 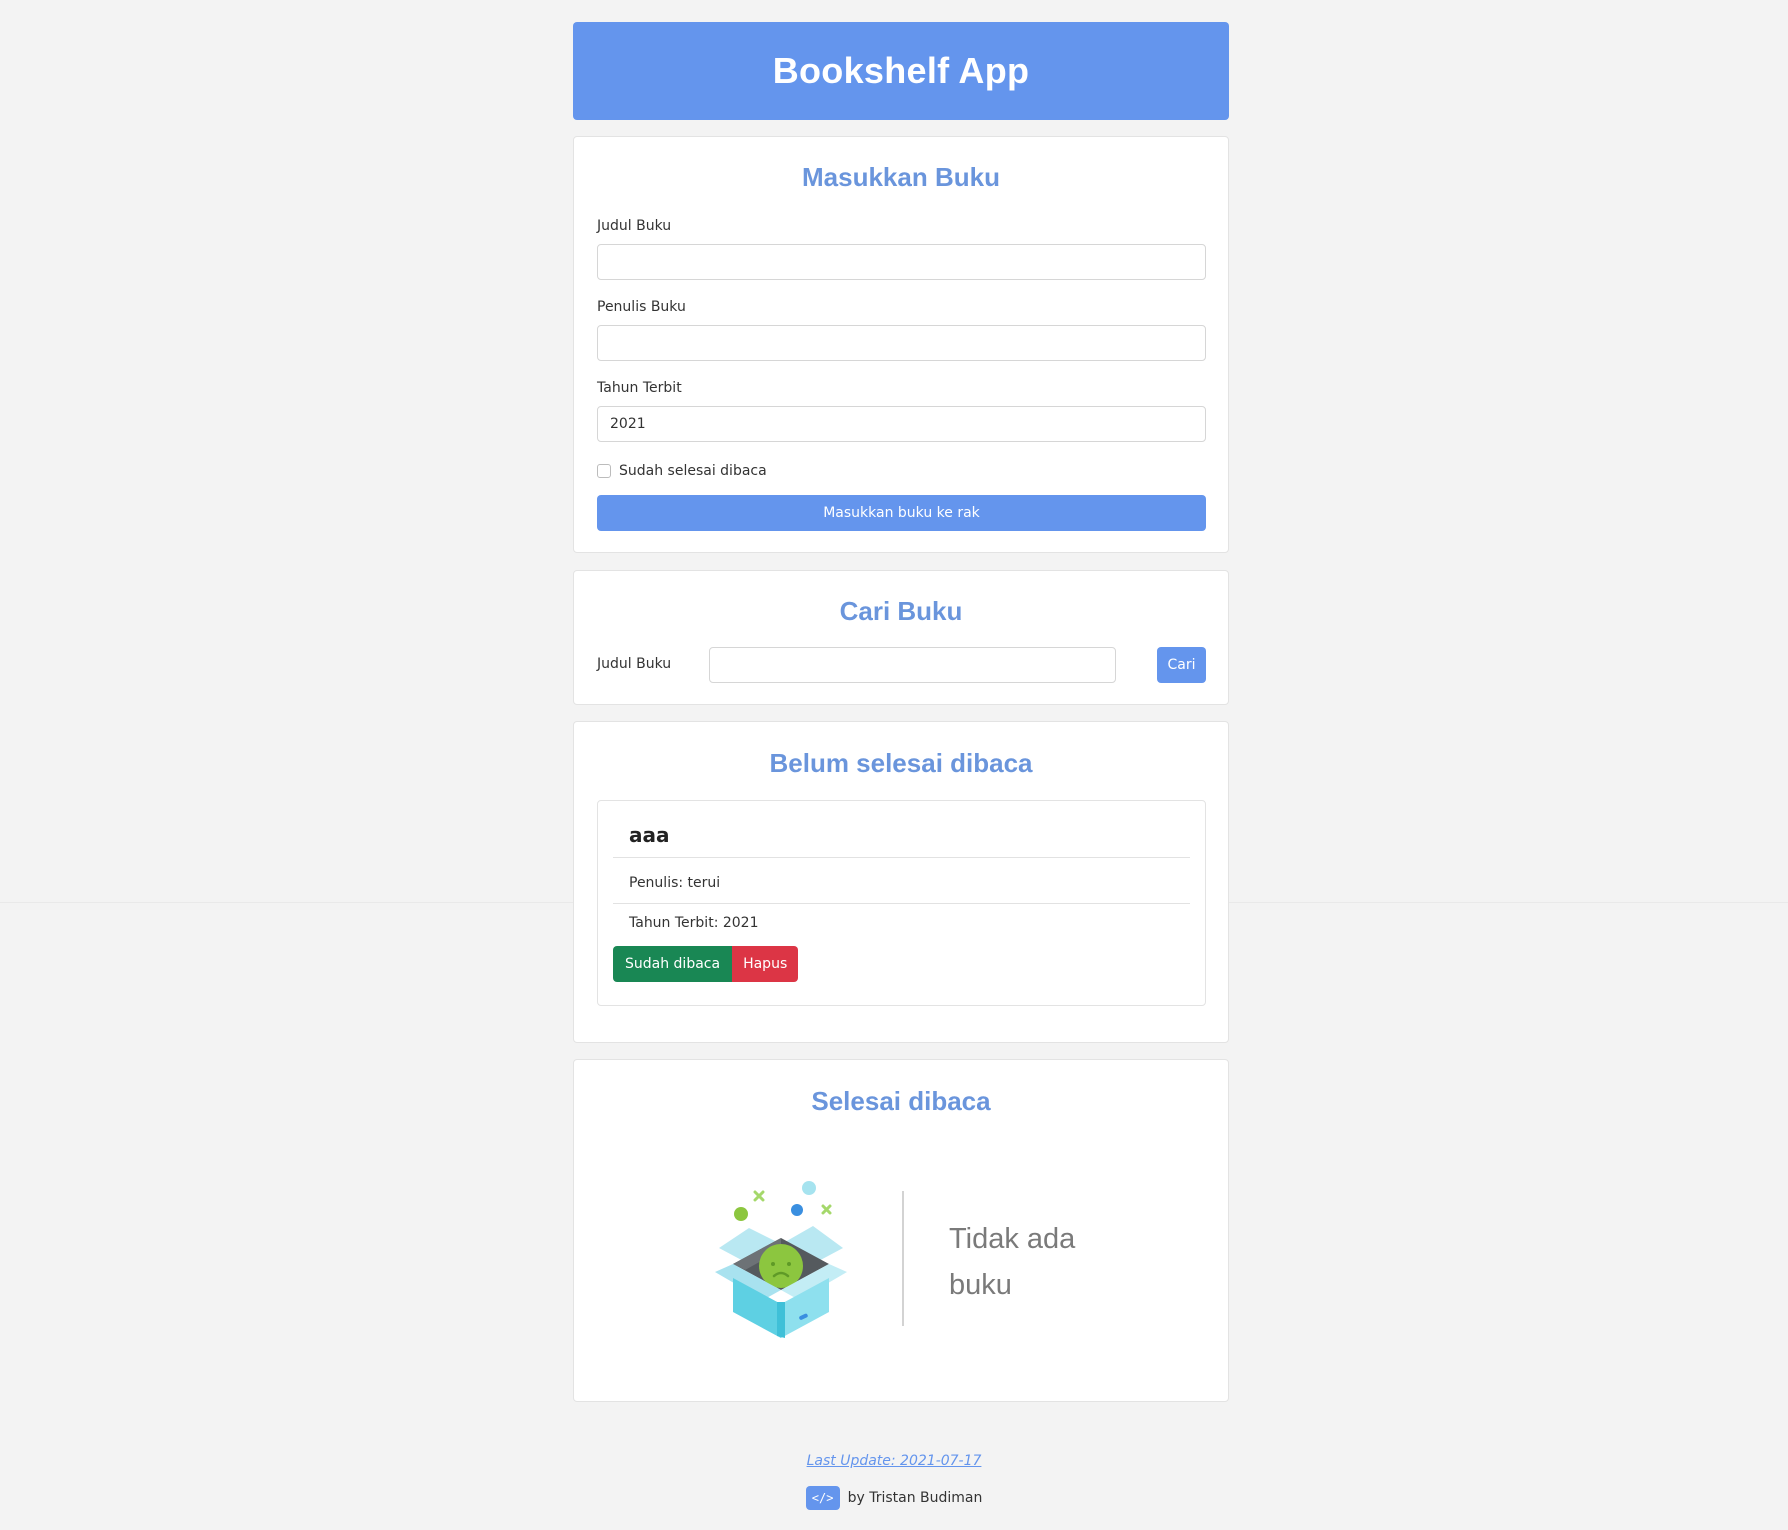 What do you see at coordinates (781, 1259) in the screenshot?
I see `empty-box-icon` at bounding box center [781, 1259].